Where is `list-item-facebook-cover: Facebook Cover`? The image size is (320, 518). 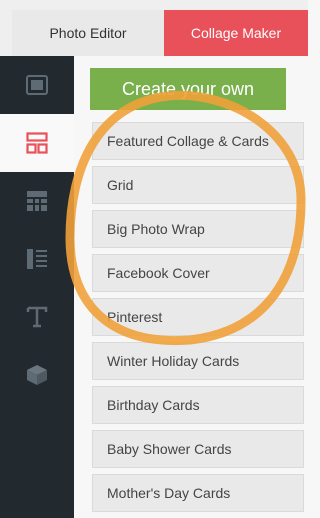
list-item-facebook-cover: Facebook Cover is located at coordinates (198, 273).